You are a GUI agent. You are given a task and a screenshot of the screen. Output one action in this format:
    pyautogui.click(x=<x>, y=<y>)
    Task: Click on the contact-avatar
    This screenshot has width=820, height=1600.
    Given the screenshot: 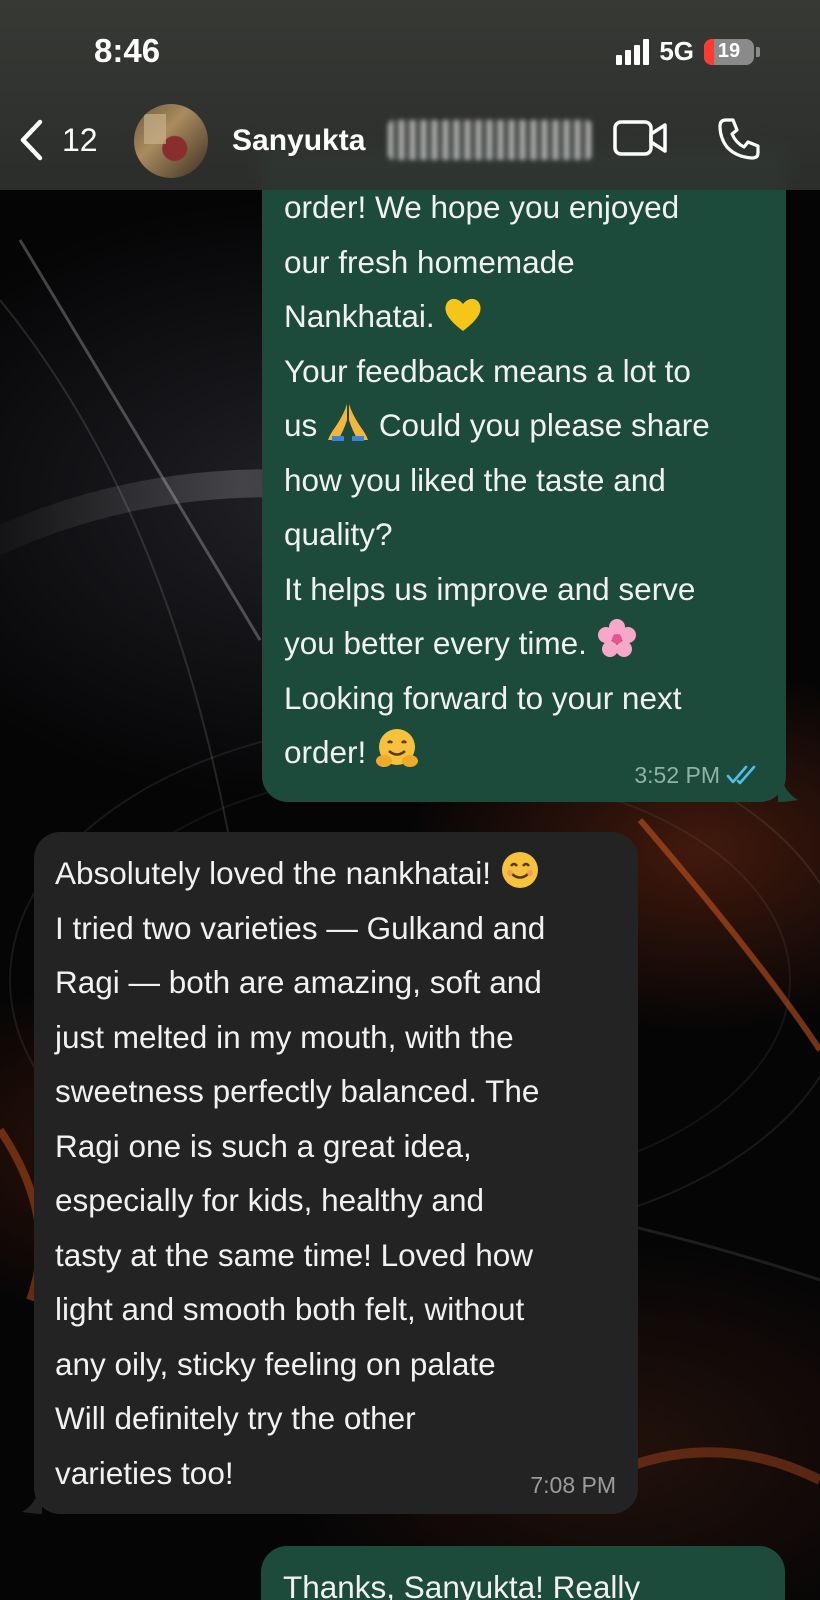 What is the action you would take?
    pyautogui.click(x=171, y=141)
    